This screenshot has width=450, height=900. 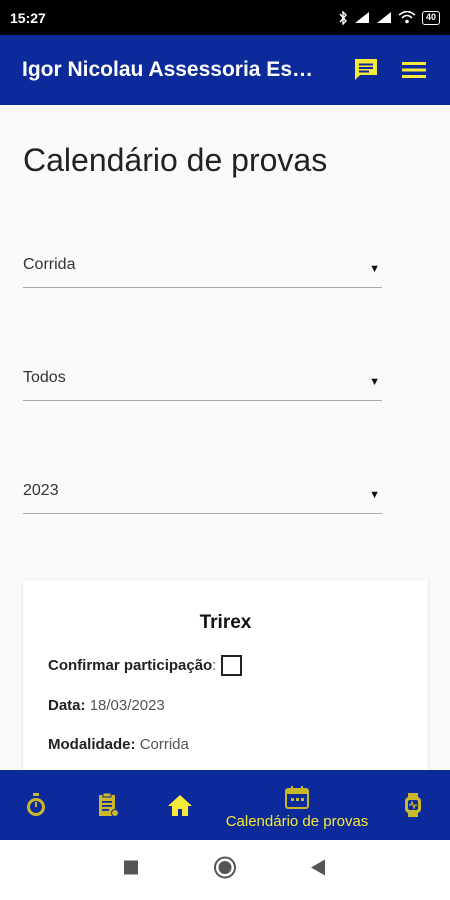 I want to click on back-button, so click(x=318, y=870).